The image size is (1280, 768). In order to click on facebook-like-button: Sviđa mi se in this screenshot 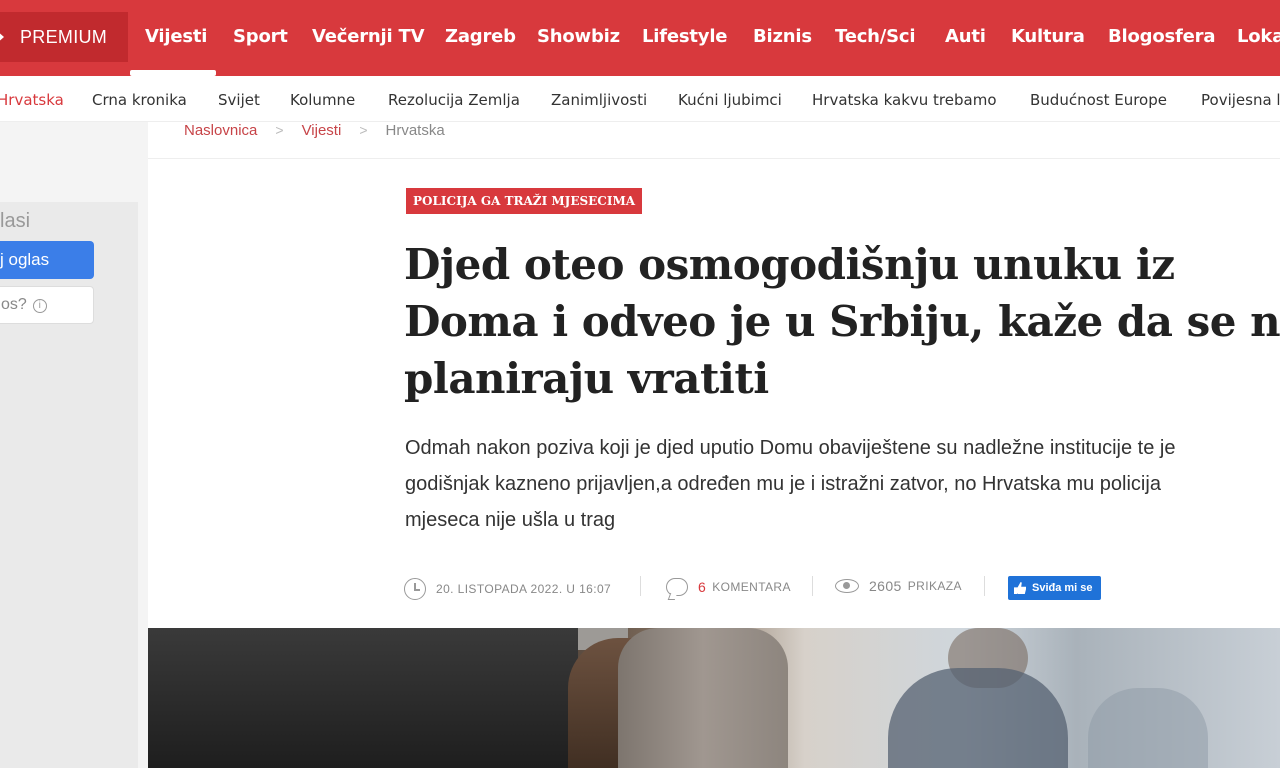, I will do `click(1054, 588)`.